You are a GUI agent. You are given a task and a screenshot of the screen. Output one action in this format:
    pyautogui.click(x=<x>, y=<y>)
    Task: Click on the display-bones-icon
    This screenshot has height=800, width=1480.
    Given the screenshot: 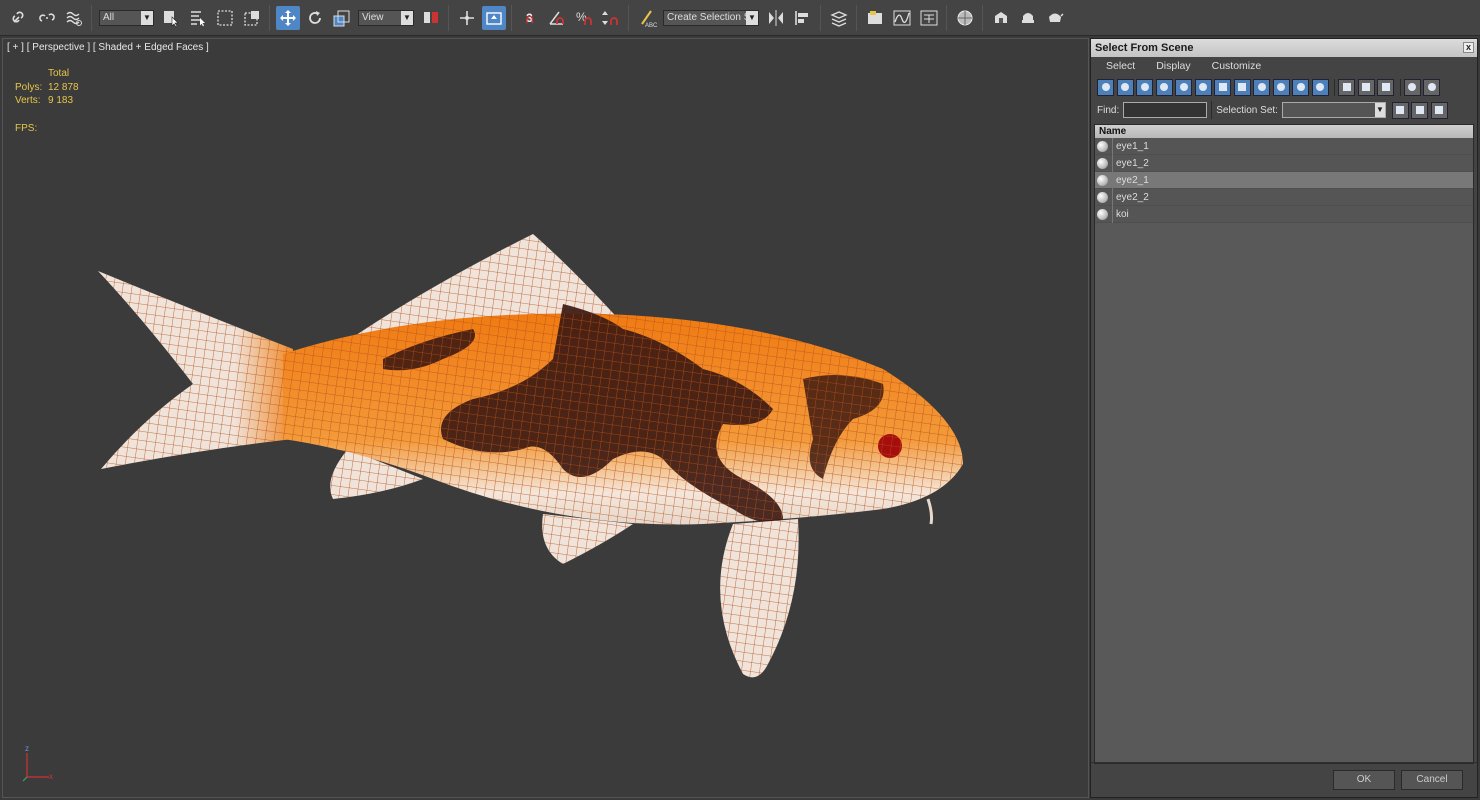 What is the action you would take?
    pyautogui.click(x=1261, y=87)
    